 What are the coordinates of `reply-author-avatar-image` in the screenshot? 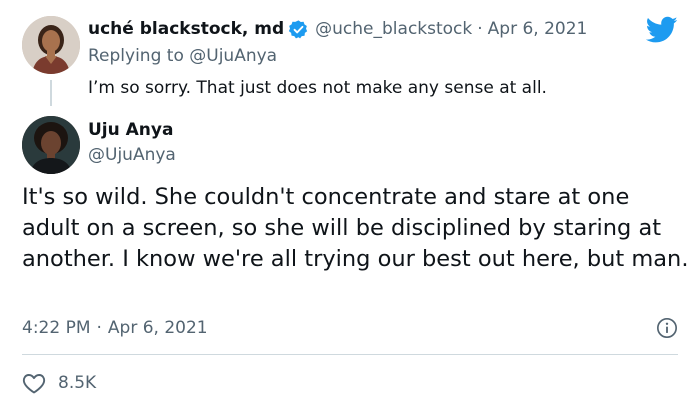 It's located at (51, 45).